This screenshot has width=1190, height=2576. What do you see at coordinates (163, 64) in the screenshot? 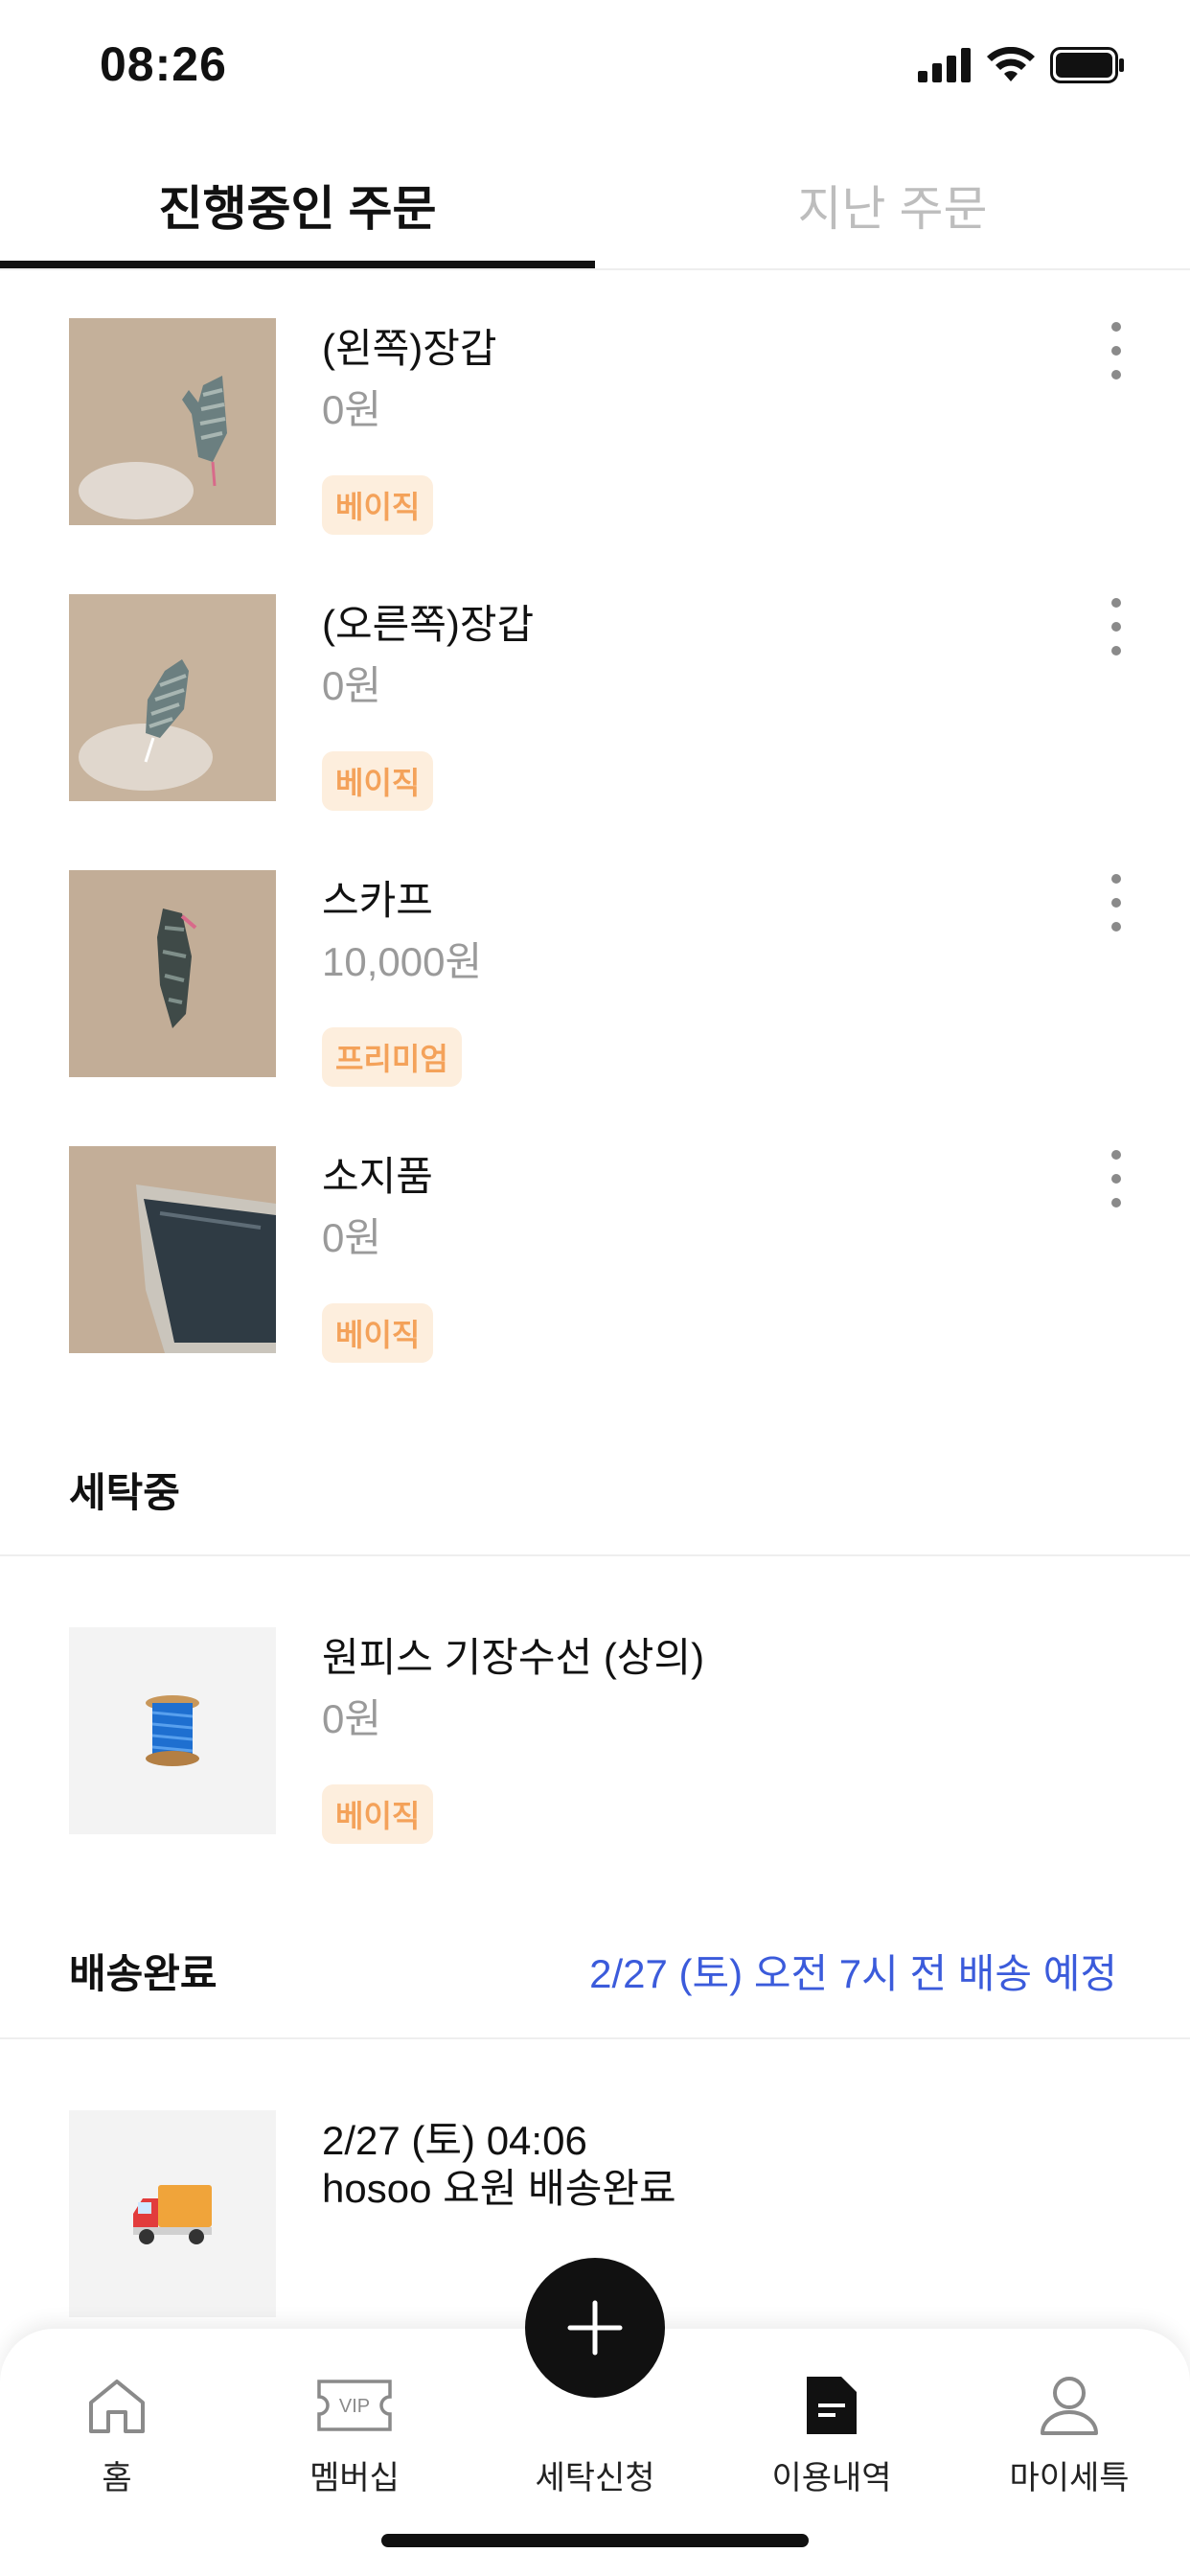
I see `status-time: 08:26` at bounding box center [163, 64].